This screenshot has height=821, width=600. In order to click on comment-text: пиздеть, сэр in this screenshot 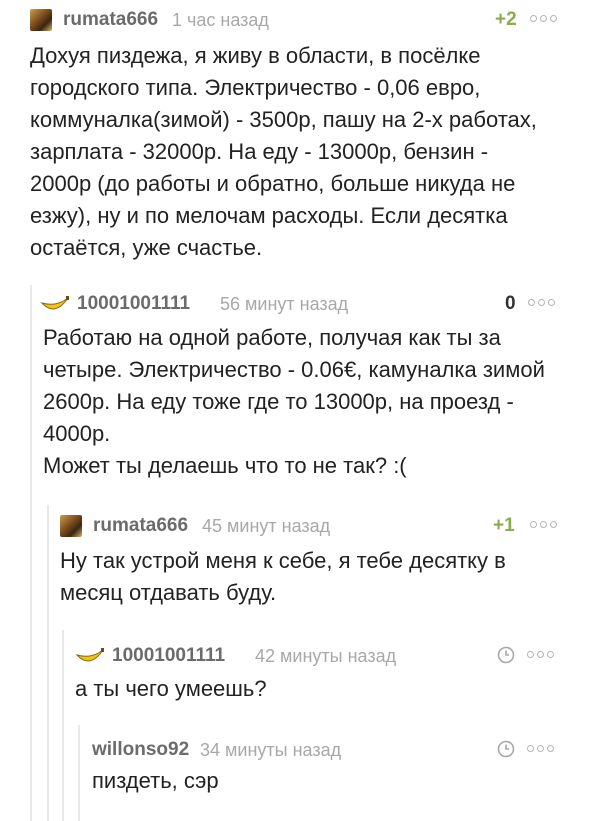, I will do `click(155, 780)`.